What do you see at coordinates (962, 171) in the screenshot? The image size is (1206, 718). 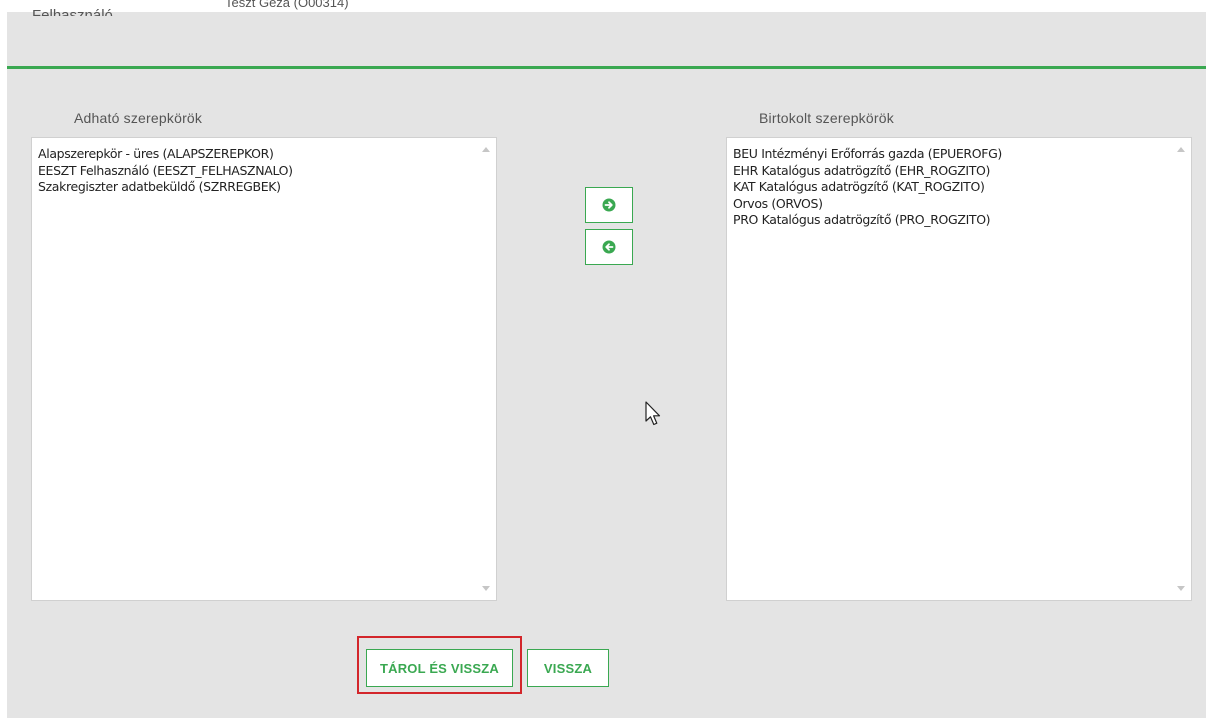 I see `list-item: EHR Katalógus adatrögzítő (EHR_ROGZITO)` at bounding box center [962, 171].